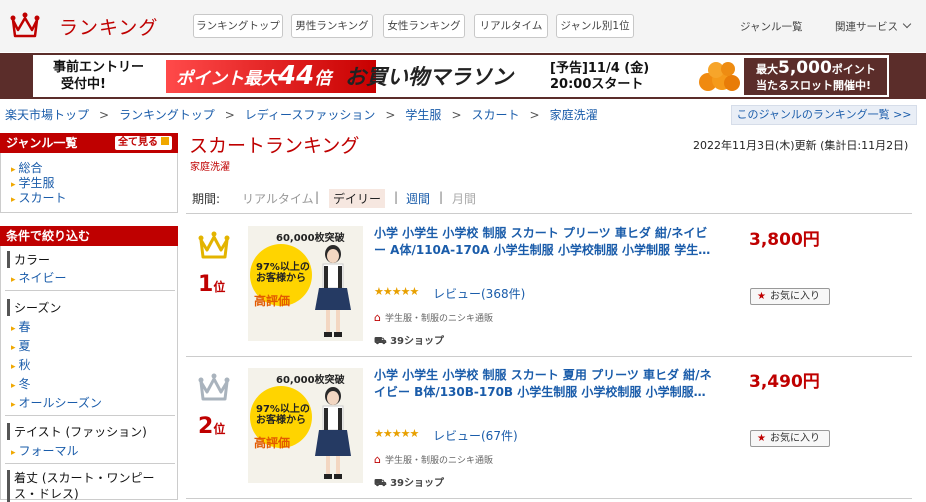 Image resolution: width=926 pixels, height=502 pixels. Describe the element at coordinates (21, 326) in the screenshot. I see `filter-item-spring: 春` at that location.